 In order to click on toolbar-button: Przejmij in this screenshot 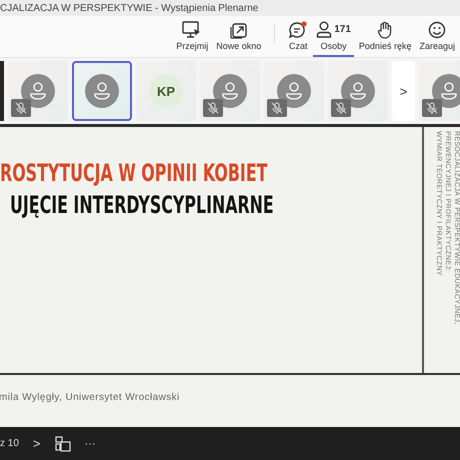, I will do `click(192, 36)`.